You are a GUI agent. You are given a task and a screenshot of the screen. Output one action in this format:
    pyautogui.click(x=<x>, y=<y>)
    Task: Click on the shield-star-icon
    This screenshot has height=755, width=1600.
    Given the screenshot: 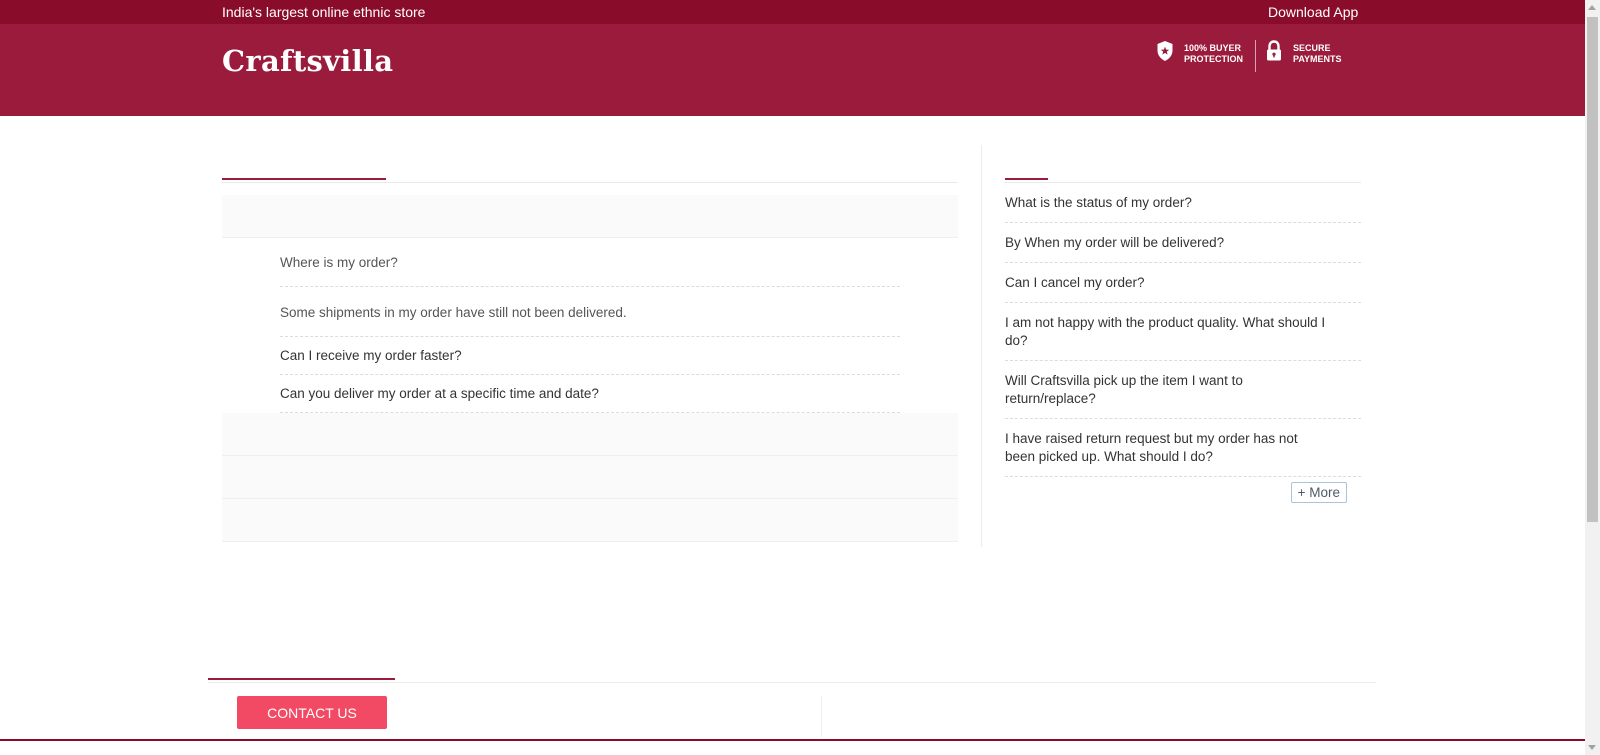 What is the action you would take?
    pyautogui.click(x=1165, y=53)
    